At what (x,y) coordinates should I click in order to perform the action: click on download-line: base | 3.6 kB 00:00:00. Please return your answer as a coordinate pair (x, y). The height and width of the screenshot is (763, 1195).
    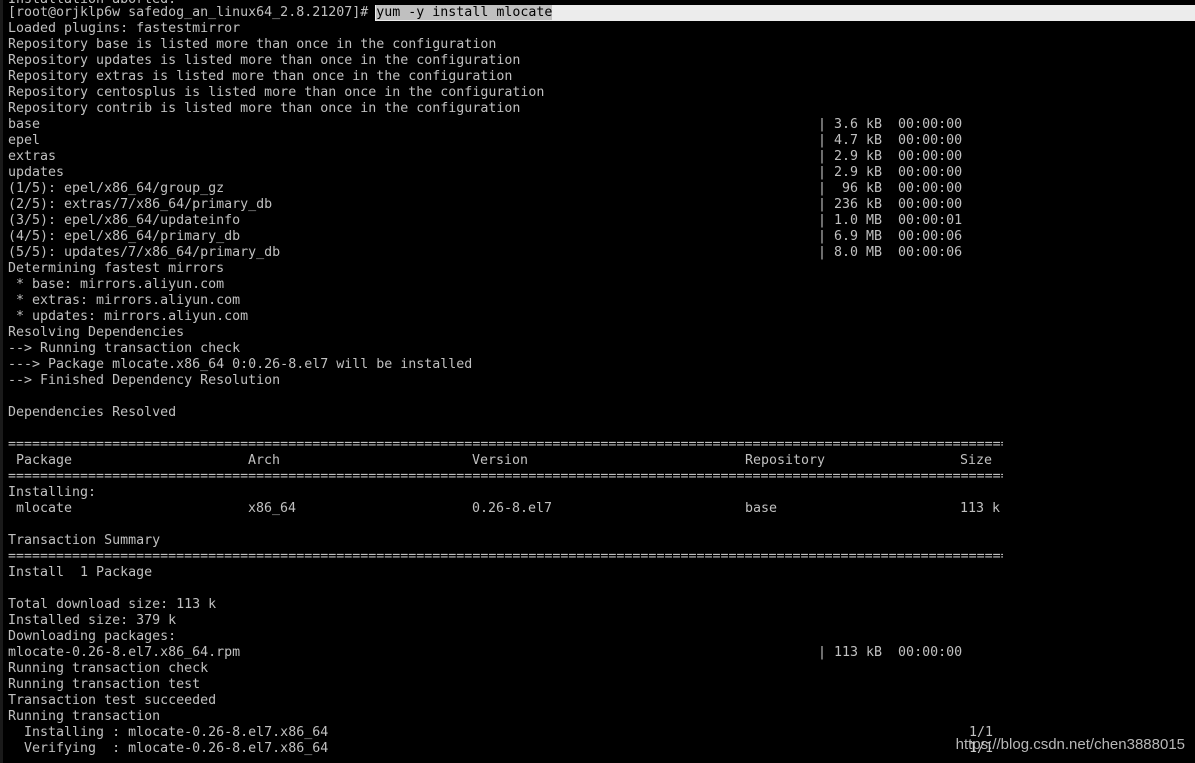
    Looking at the image, I should click on (598, 125).